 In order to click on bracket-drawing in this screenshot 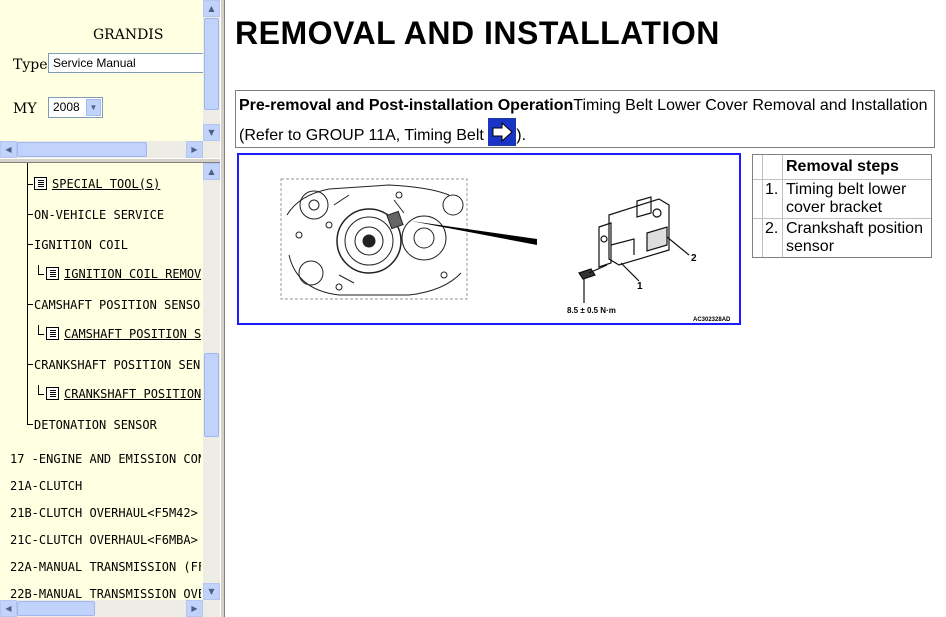, I will do `click(634, 249)`.